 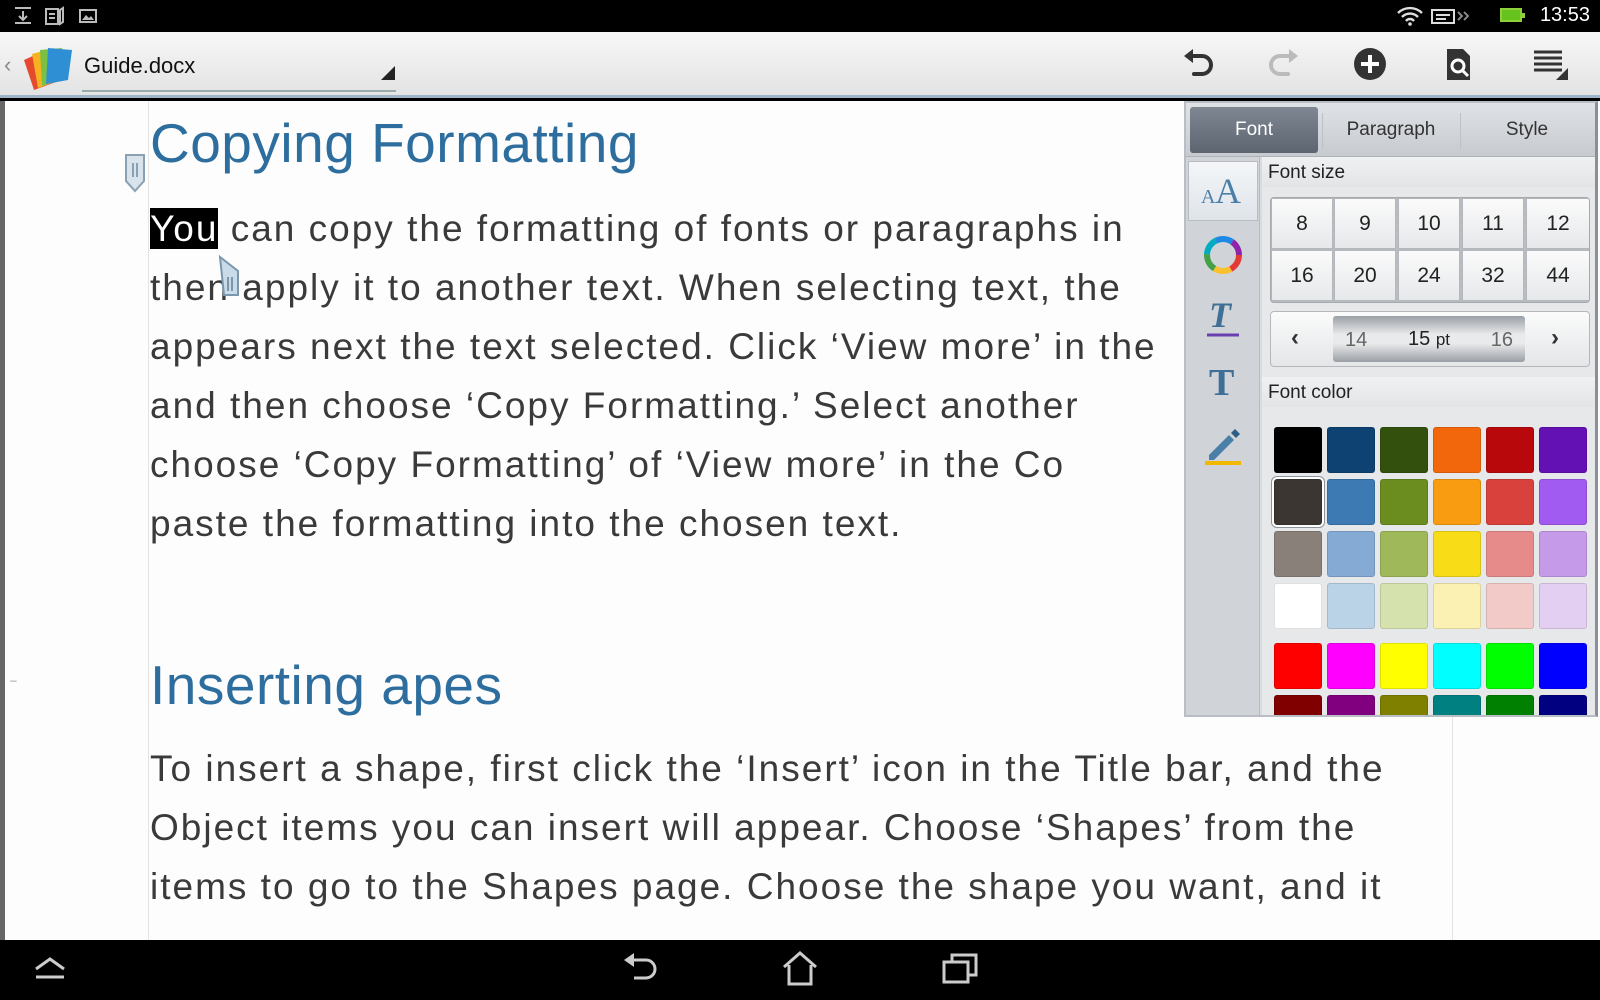 What do you see at coordinates (1502, 340) in the screenshot?
I see `stepper-next-value: 16` at bounding box center [1502, 340].